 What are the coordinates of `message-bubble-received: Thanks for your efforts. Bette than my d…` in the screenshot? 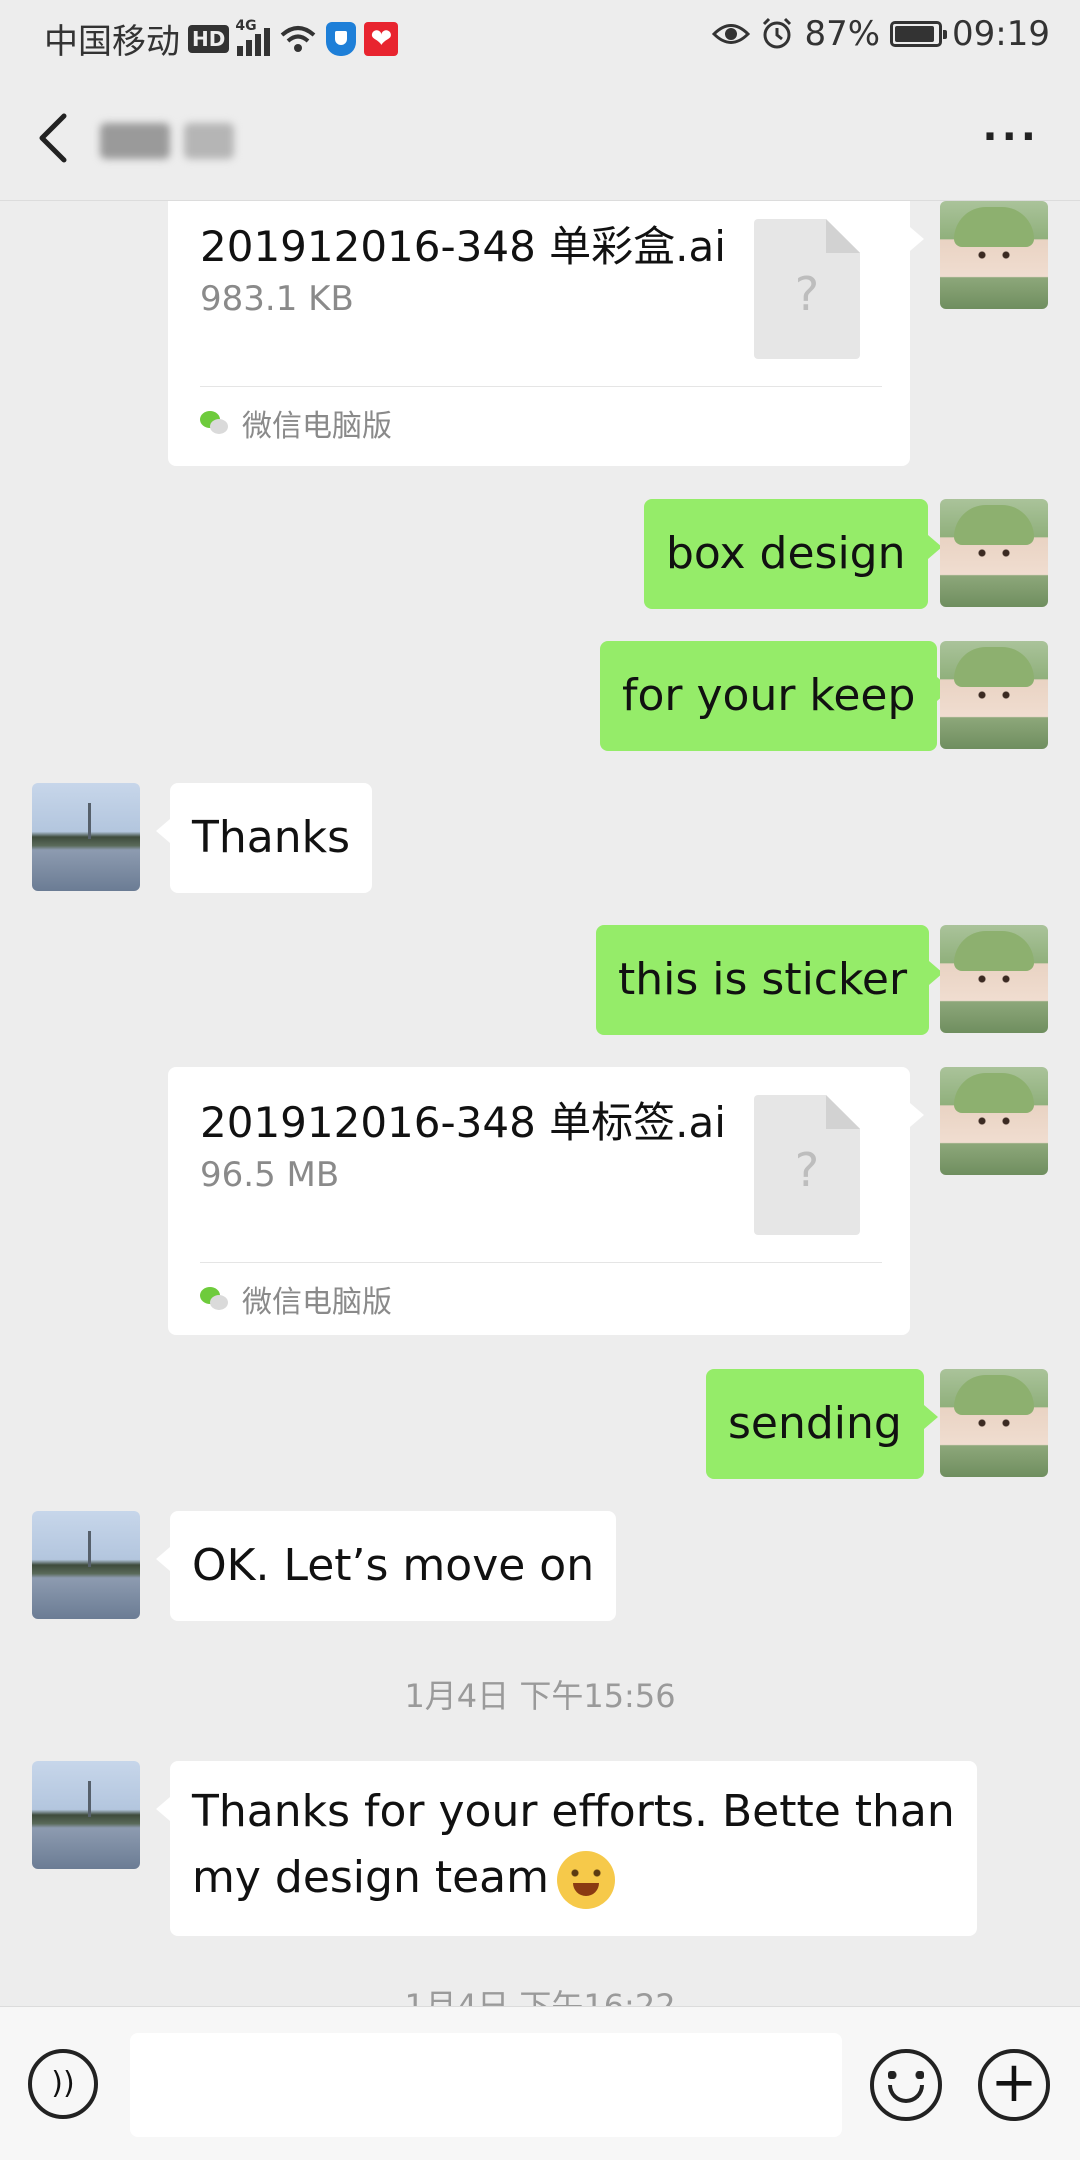 It's located at (566, 1848).